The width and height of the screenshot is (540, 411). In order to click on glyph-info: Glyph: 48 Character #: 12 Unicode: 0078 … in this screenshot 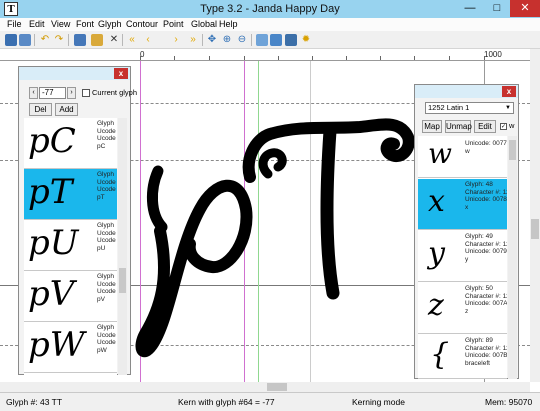, I will do `click(486, 196)`.